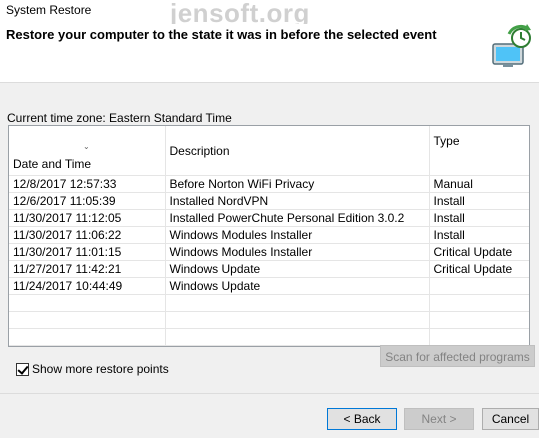  What do you see at coordinates (86, 146) in the screenshot?
I see `sort-down-icon: ⌄` at bounding box center [86, 146].